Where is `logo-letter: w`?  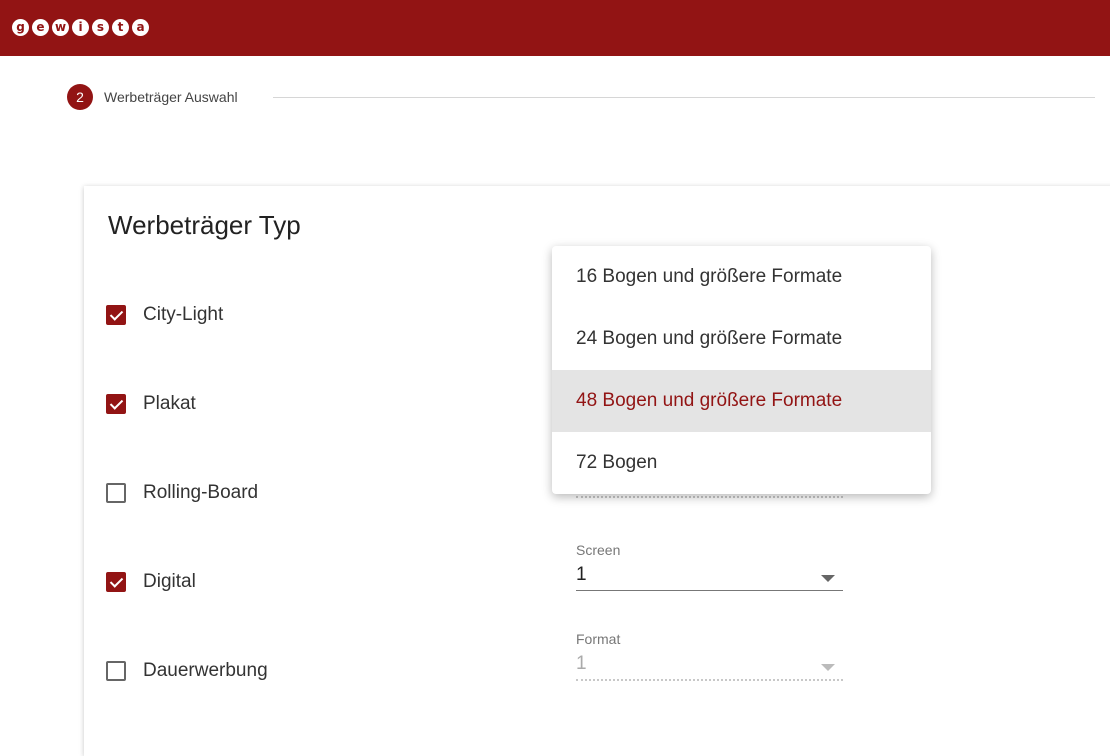
logo-letter: w is located at coordinates (60, 27).